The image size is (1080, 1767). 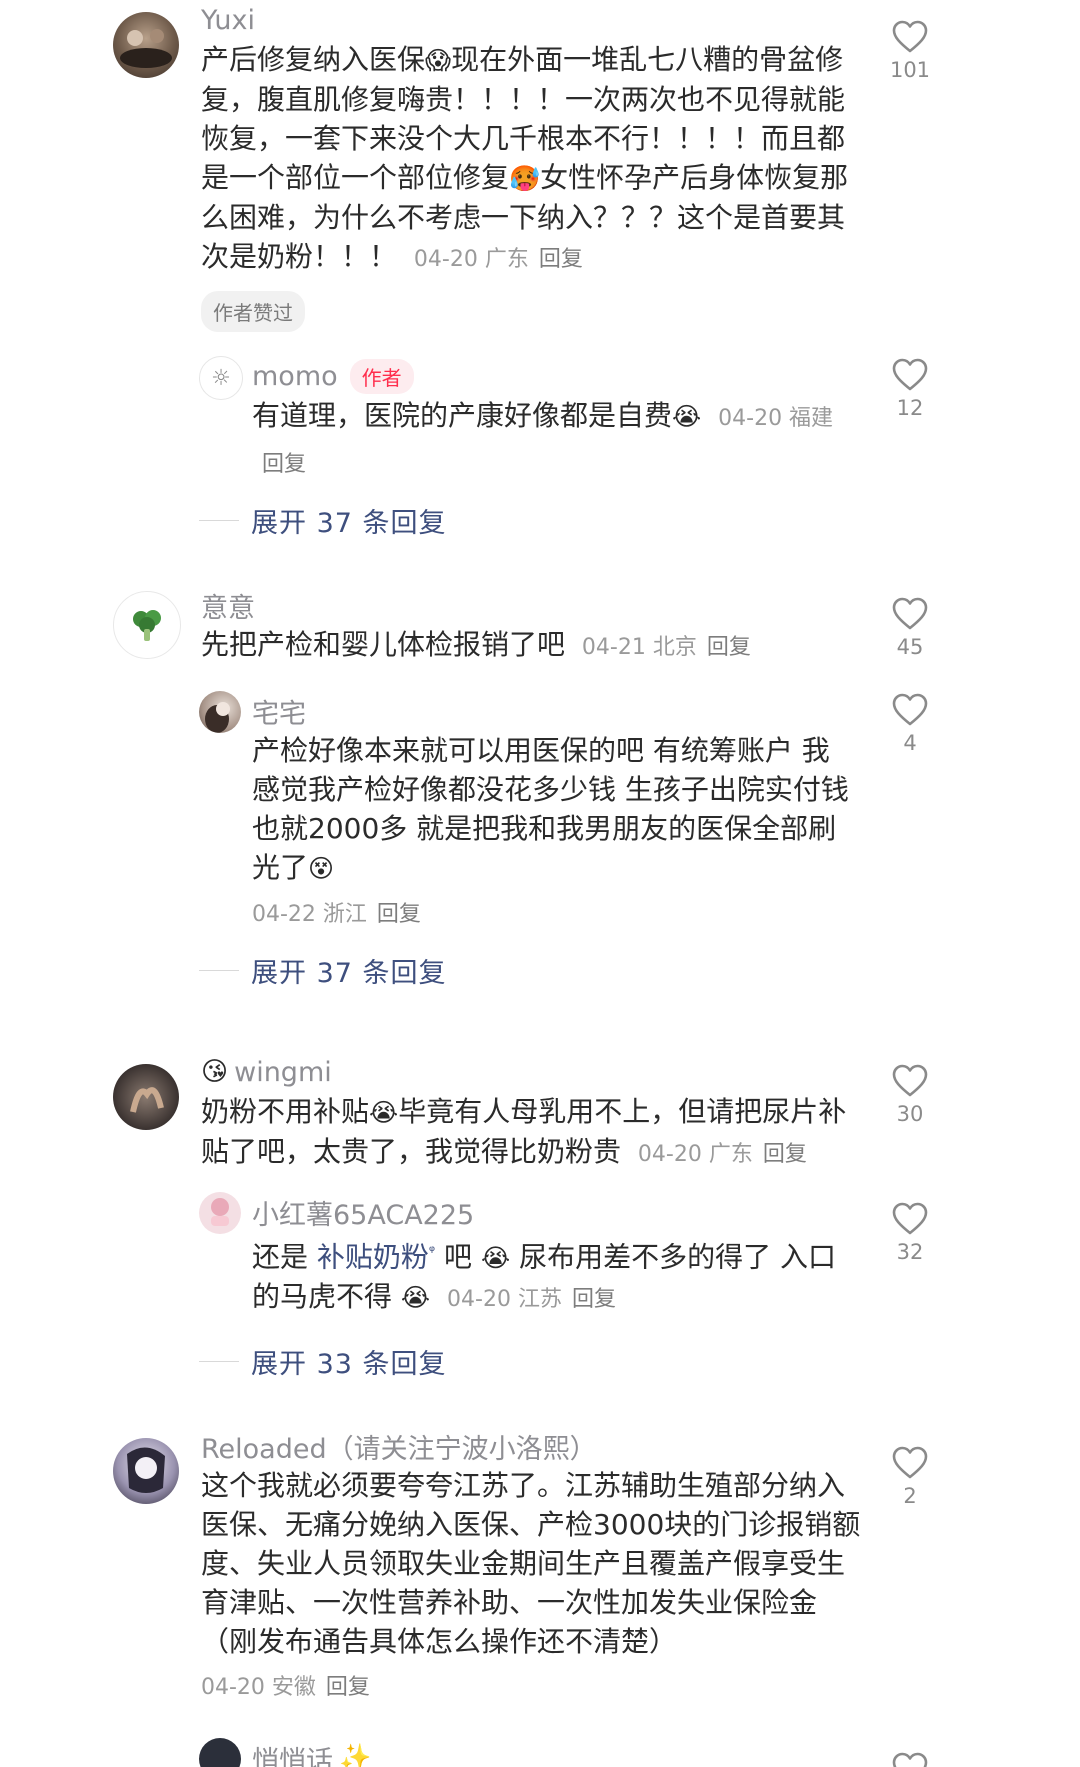 I want to click on username: momo, so click(x=295, y=376).